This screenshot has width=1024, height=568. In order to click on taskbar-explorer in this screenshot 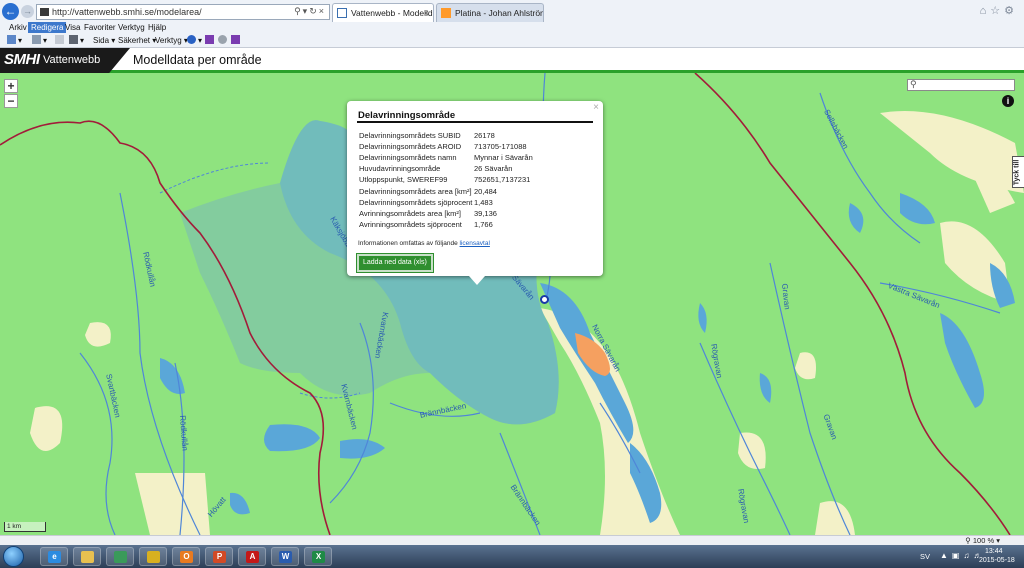, I will do `click(87, 556)`.